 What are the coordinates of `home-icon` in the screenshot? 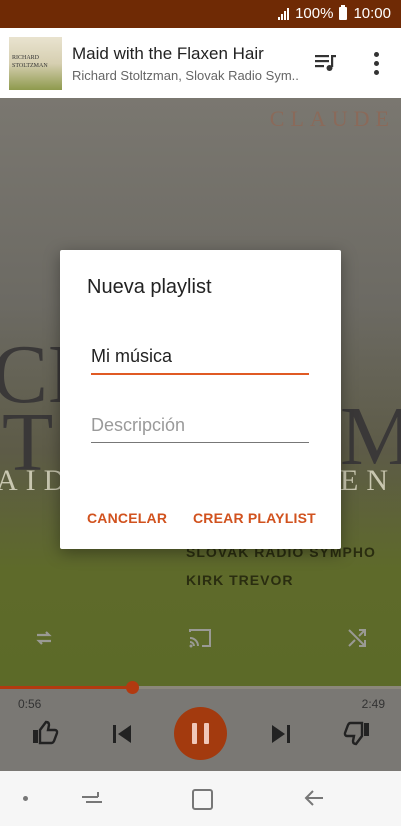 It's located at (202, 799).